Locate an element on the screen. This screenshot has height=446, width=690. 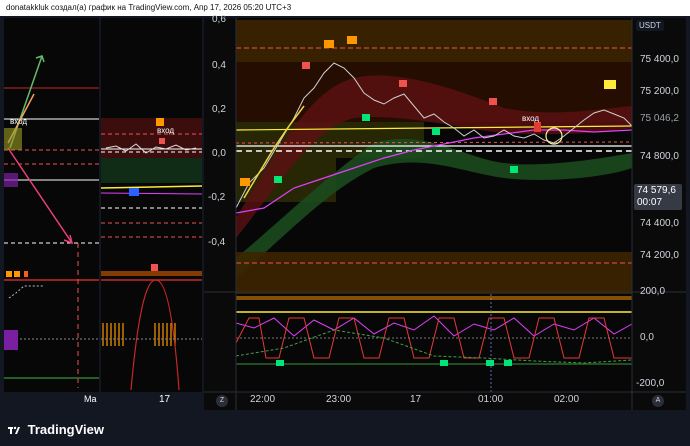
left-axis-0-4: 0,4 is located at coordinates (219, 65).